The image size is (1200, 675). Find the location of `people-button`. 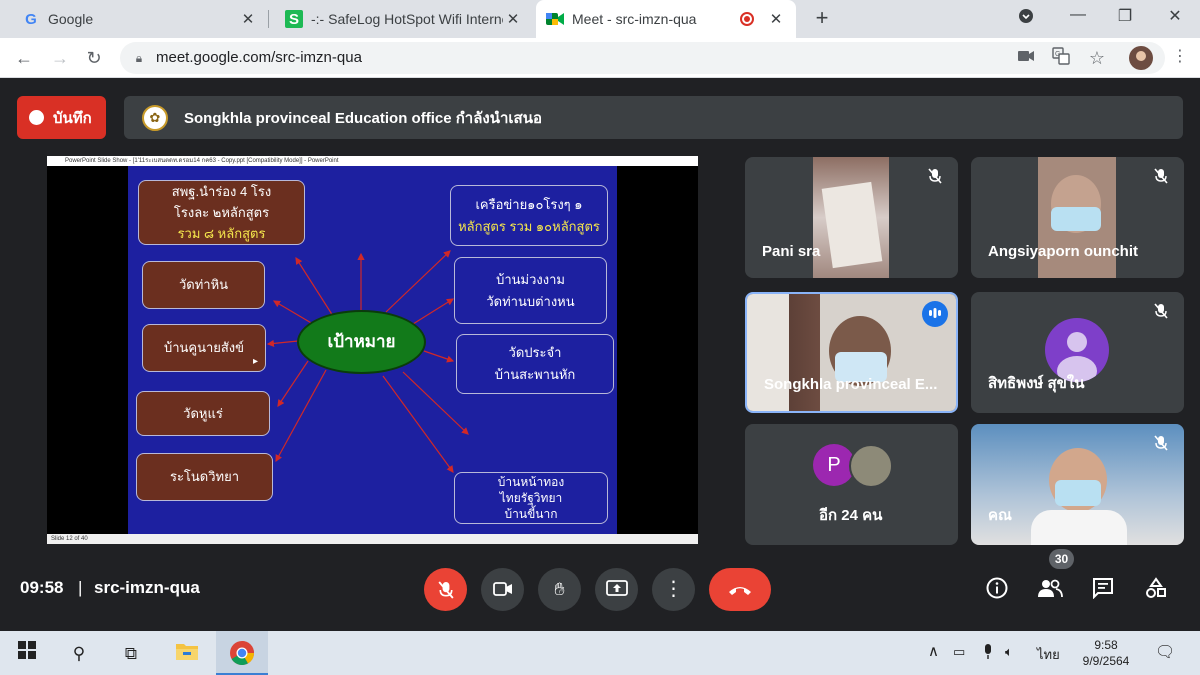

people-button is located at coordinates (1050, 588).